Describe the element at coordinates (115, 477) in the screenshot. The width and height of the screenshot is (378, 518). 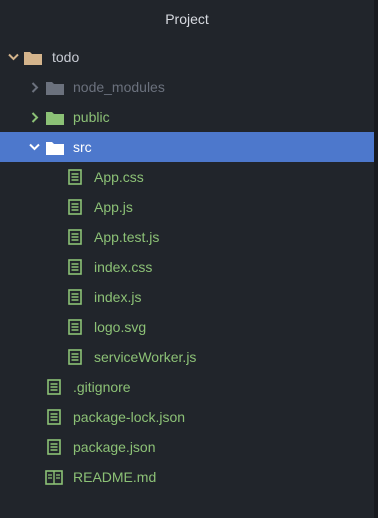
I see `tree-item-label: README.md` at that location.